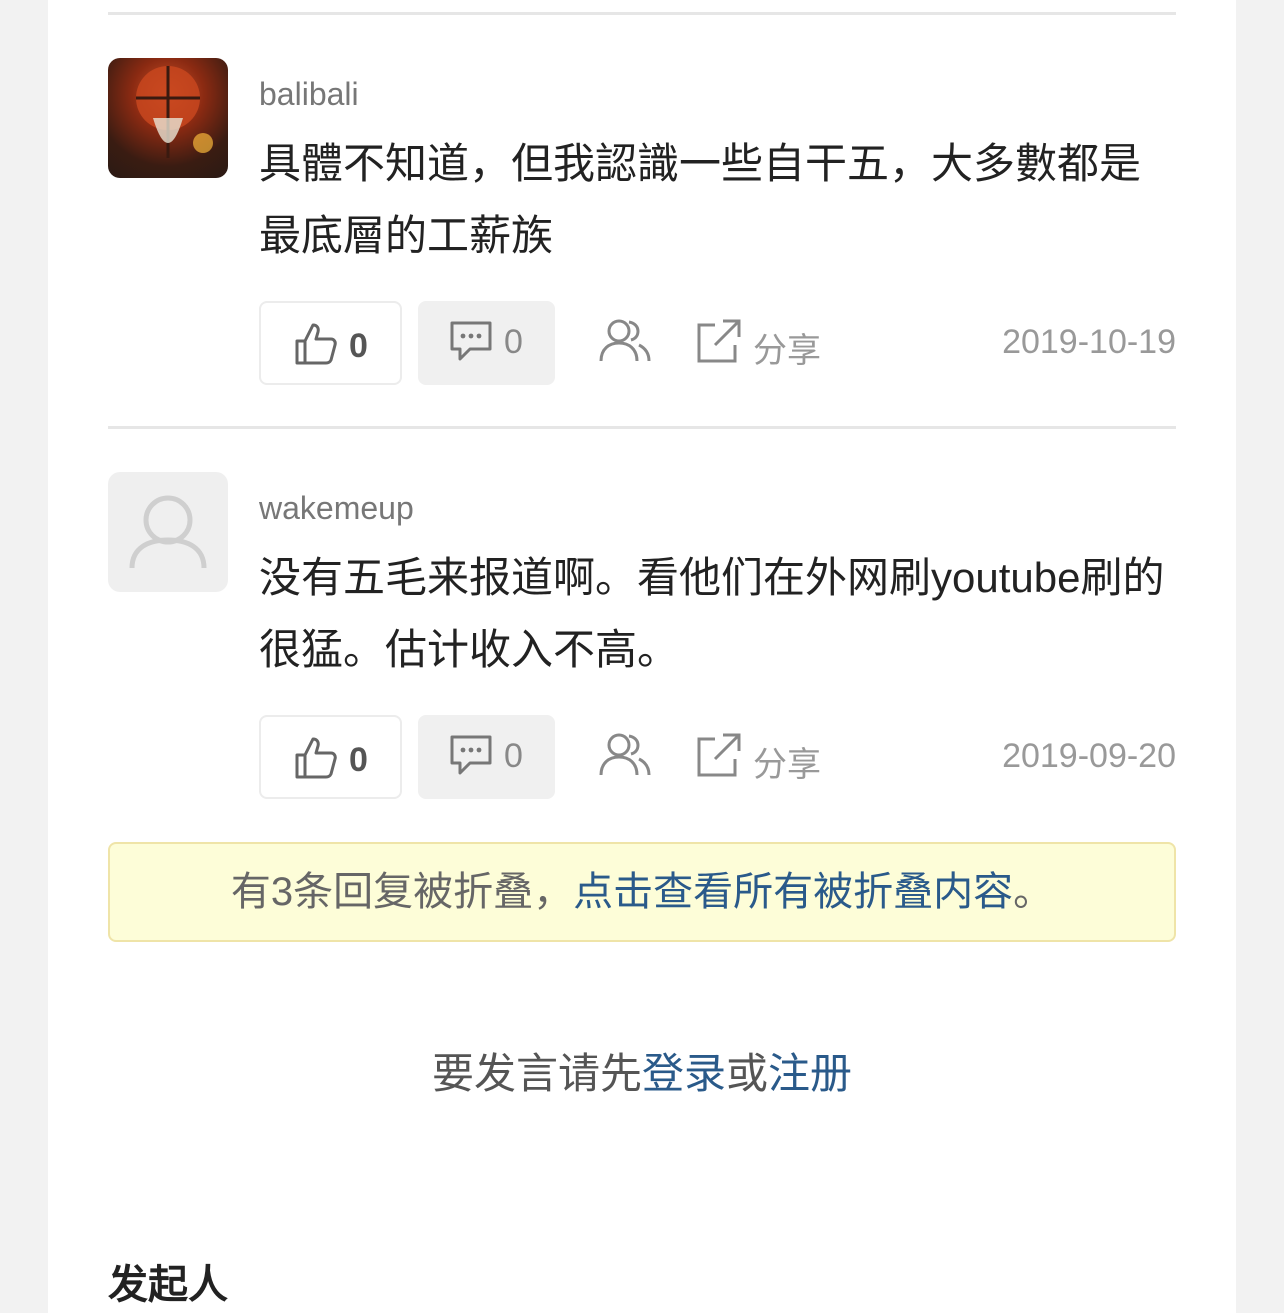 The image size is (1284, 1313). What do you see at coordinates (336, 508) in the screenshot?
I see `username: wakemeup` at bounding box center [336, 508].